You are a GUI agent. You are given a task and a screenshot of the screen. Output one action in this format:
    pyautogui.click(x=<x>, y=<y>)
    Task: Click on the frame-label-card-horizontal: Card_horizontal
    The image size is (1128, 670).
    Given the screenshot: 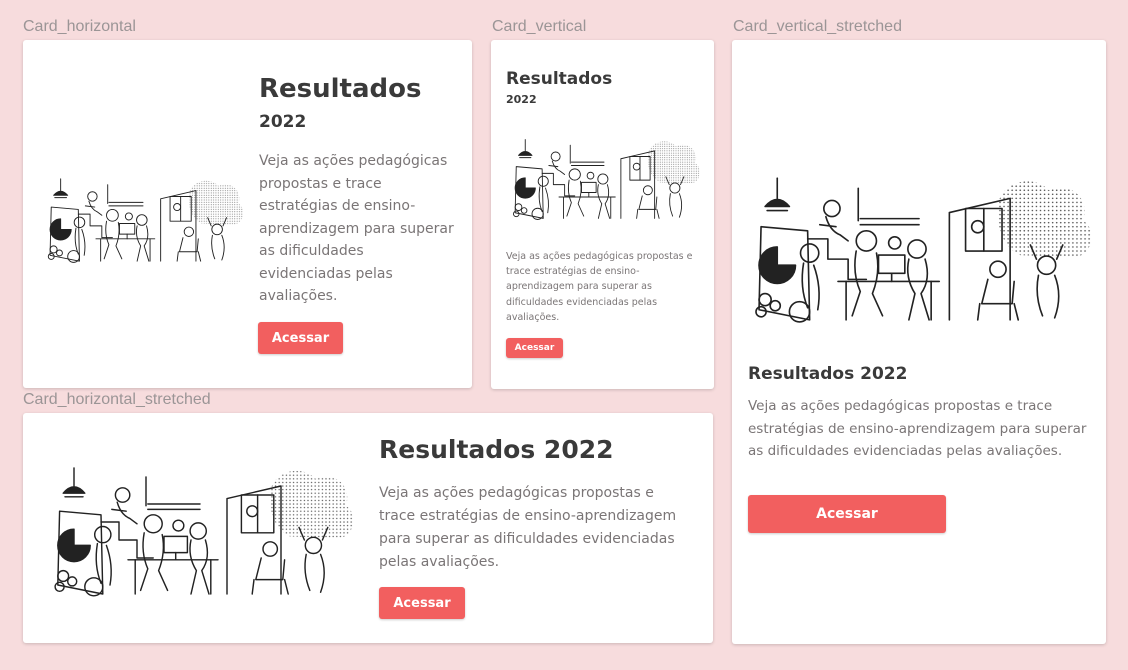 What is the action you would take?
    pyautogui.click(x=79, y=26)
    